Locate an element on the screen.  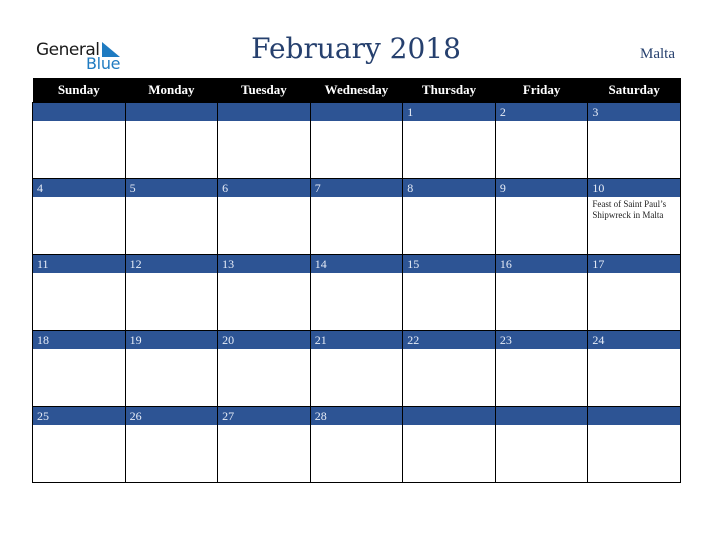
day-cell: 28 is located at coordinates (356, 444).